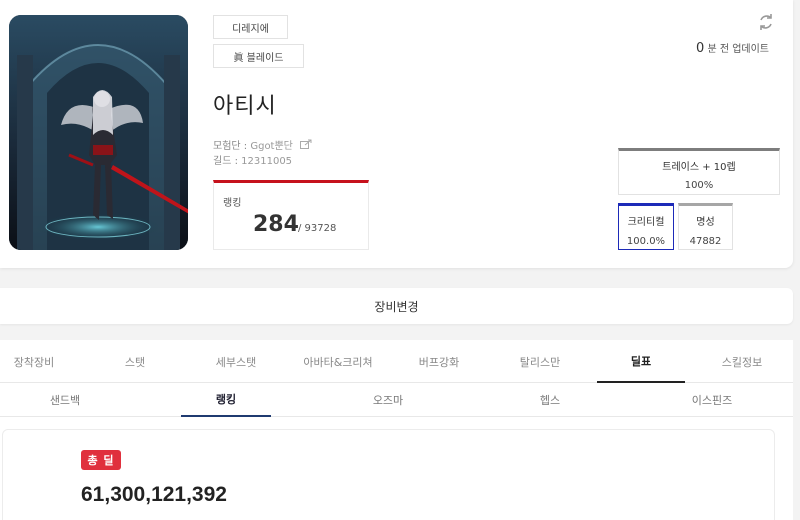 The image size is (800, 520). I want to click on adventure-info: 모험단 : Ggot뿐단, so click(262, 144).